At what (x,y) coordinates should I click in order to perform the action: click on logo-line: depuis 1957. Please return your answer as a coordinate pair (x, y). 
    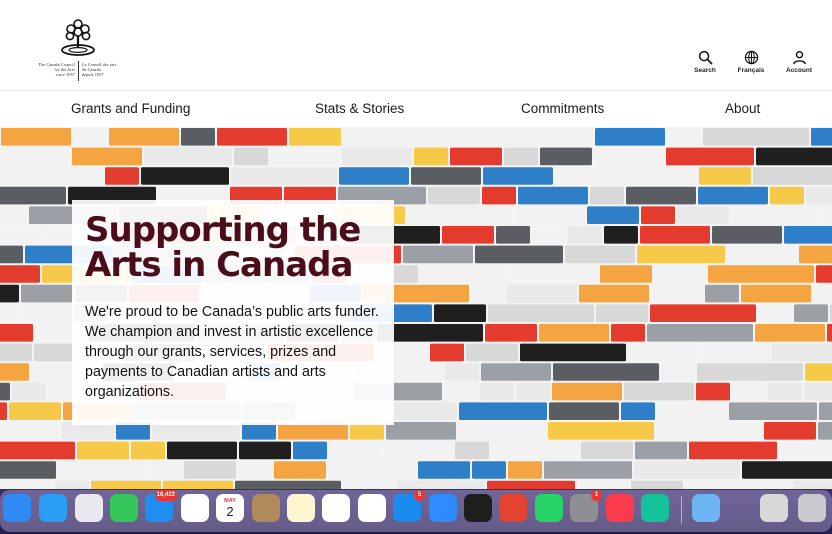
    Looking at the image, I should click on (93, 74).